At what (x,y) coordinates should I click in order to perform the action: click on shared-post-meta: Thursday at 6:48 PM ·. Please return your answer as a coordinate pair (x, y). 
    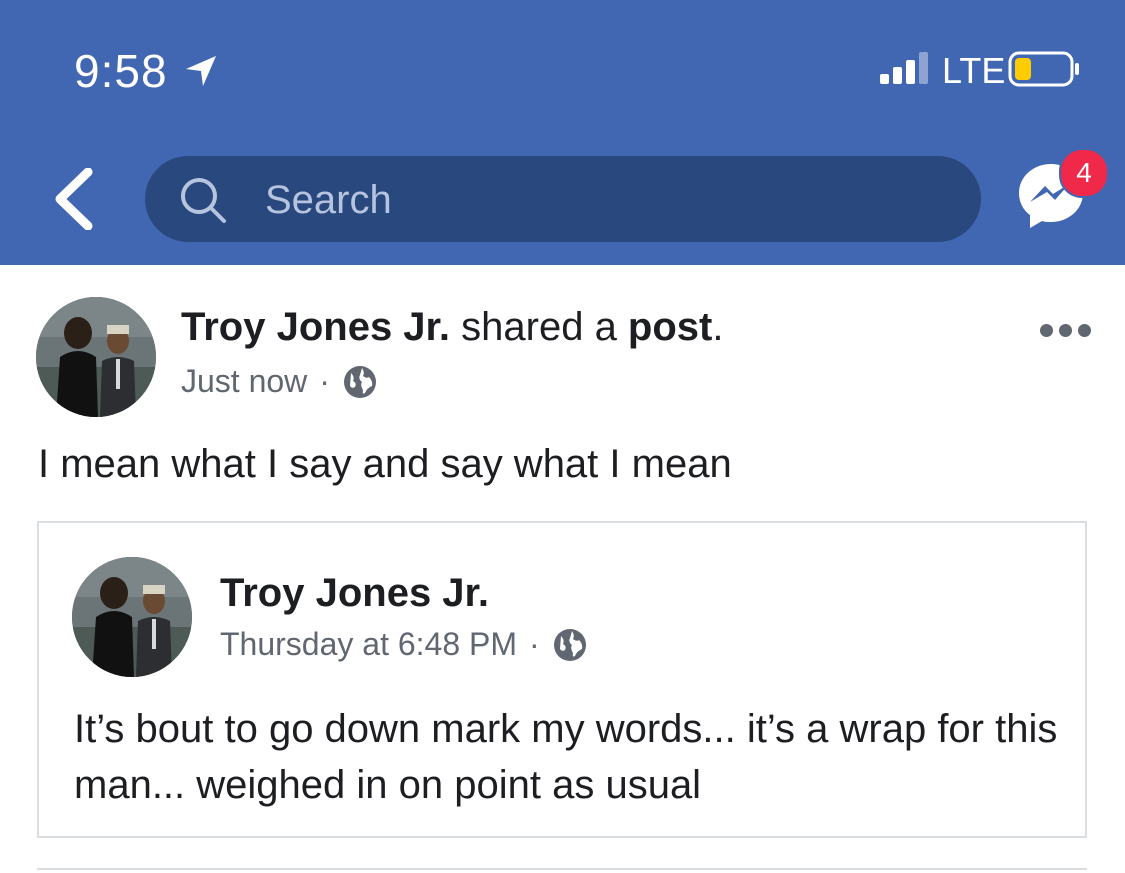
    Looking at the image, I should click on (404, 644).